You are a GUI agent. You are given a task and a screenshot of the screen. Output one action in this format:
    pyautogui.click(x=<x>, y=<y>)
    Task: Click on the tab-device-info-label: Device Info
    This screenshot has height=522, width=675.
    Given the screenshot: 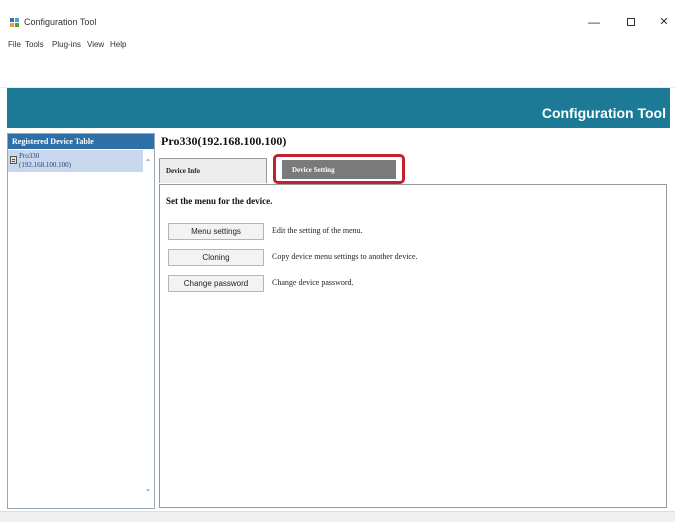 What is the action you would take?
    pyautogui.click(x=183, y=171)
    